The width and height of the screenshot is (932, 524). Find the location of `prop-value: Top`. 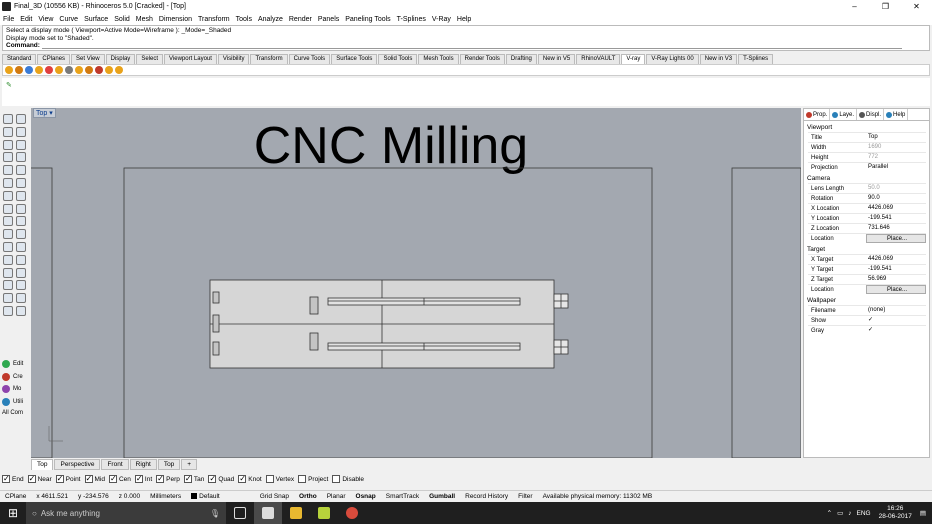

prop-value: Top is located at coordinates (896, 137).